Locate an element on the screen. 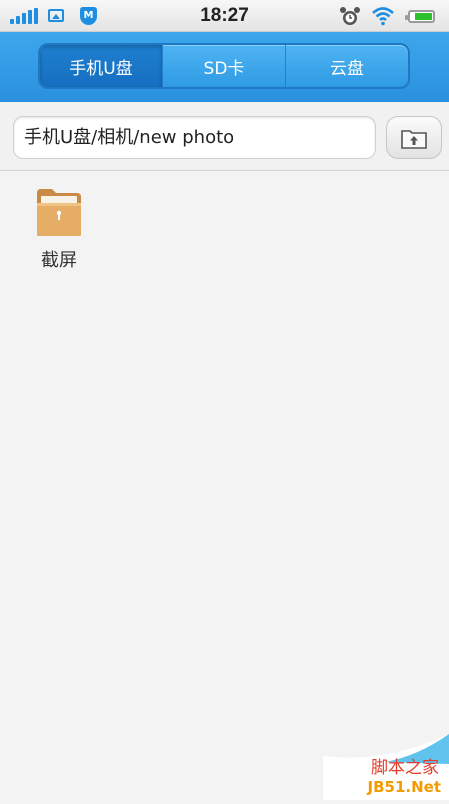  path-bar: 手机U盘/相机/new photo is located at coordinates (224, 136).